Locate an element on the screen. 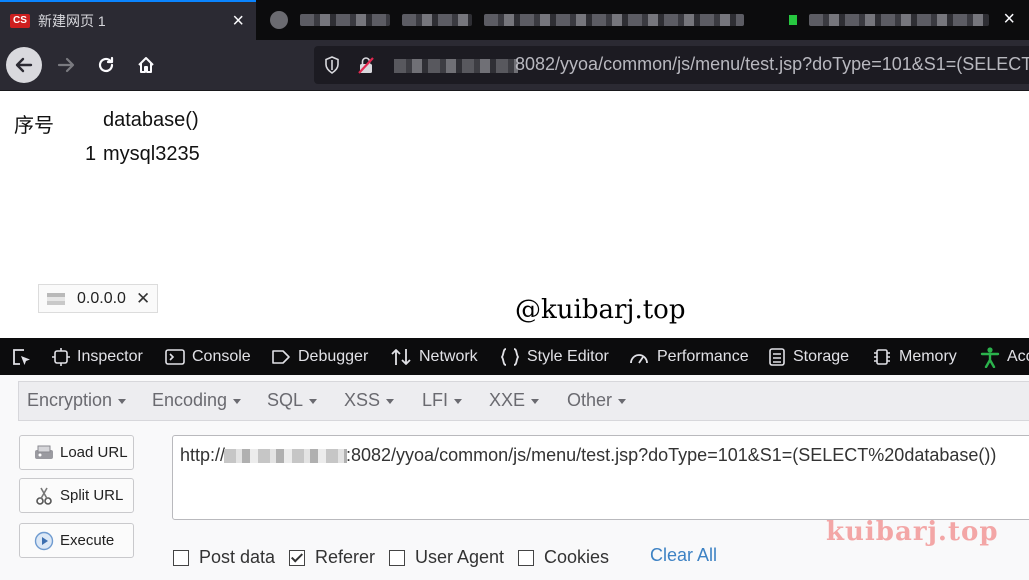 This screenshot has height=580, width=1029. forward-arrow-icon is located at coordinates (66, 65).